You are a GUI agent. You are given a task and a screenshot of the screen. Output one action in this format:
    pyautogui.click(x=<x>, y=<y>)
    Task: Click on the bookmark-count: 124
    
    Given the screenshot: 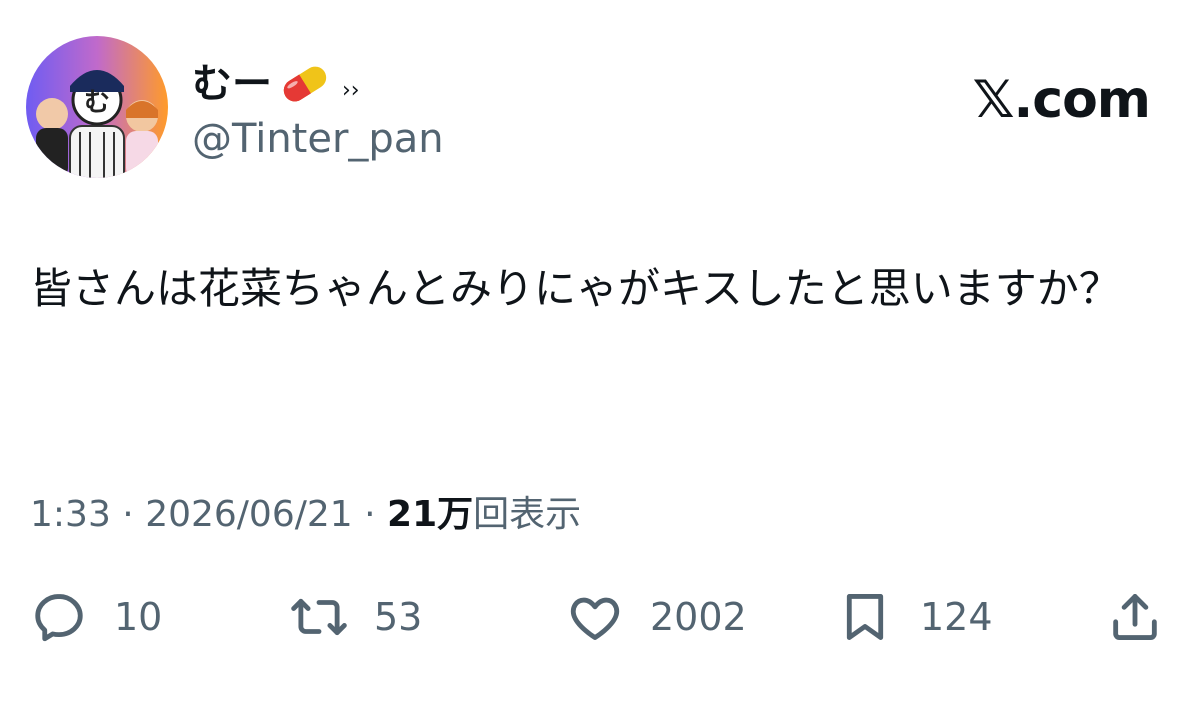 What is the action you would take?
    pyautogui.click(x=956, y=617)
    